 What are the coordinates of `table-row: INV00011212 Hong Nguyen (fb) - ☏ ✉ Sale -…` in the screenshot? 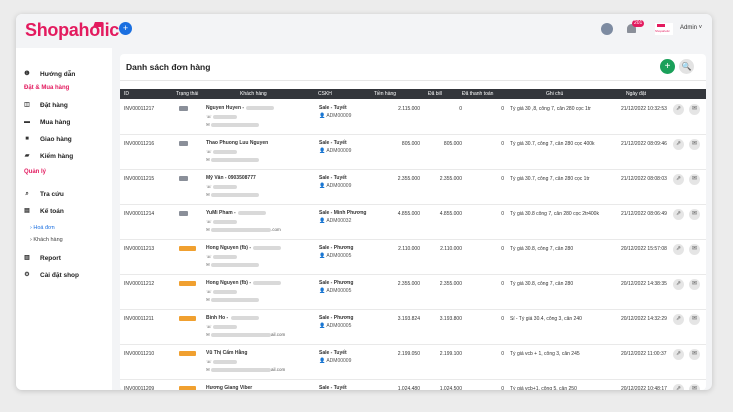 It's located at (413, 292).